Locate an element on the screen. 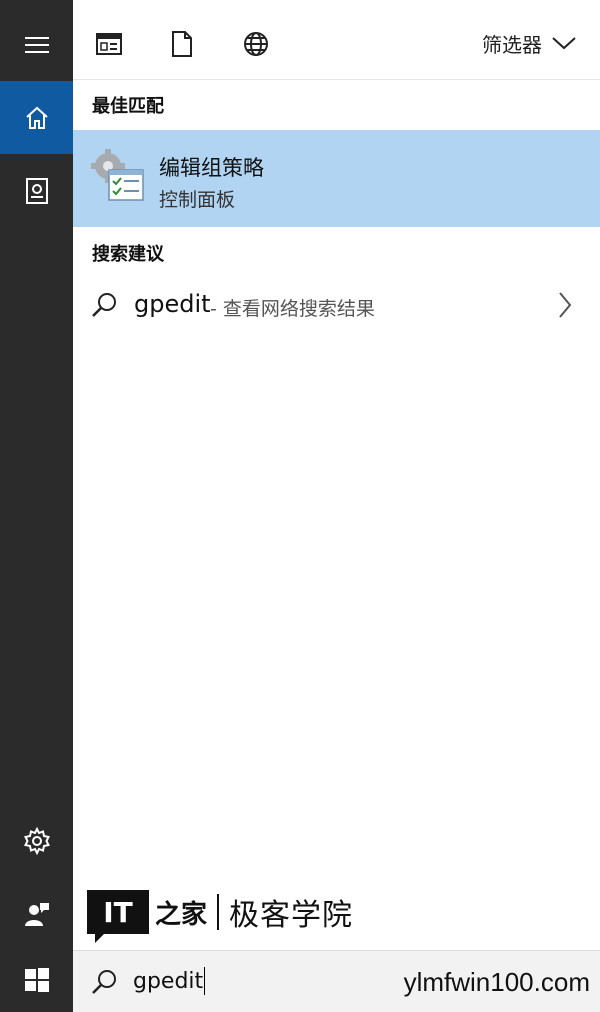 The width and height of the screenshot is (600, 1012). search-box-icon is located at coordinates (104, 982).